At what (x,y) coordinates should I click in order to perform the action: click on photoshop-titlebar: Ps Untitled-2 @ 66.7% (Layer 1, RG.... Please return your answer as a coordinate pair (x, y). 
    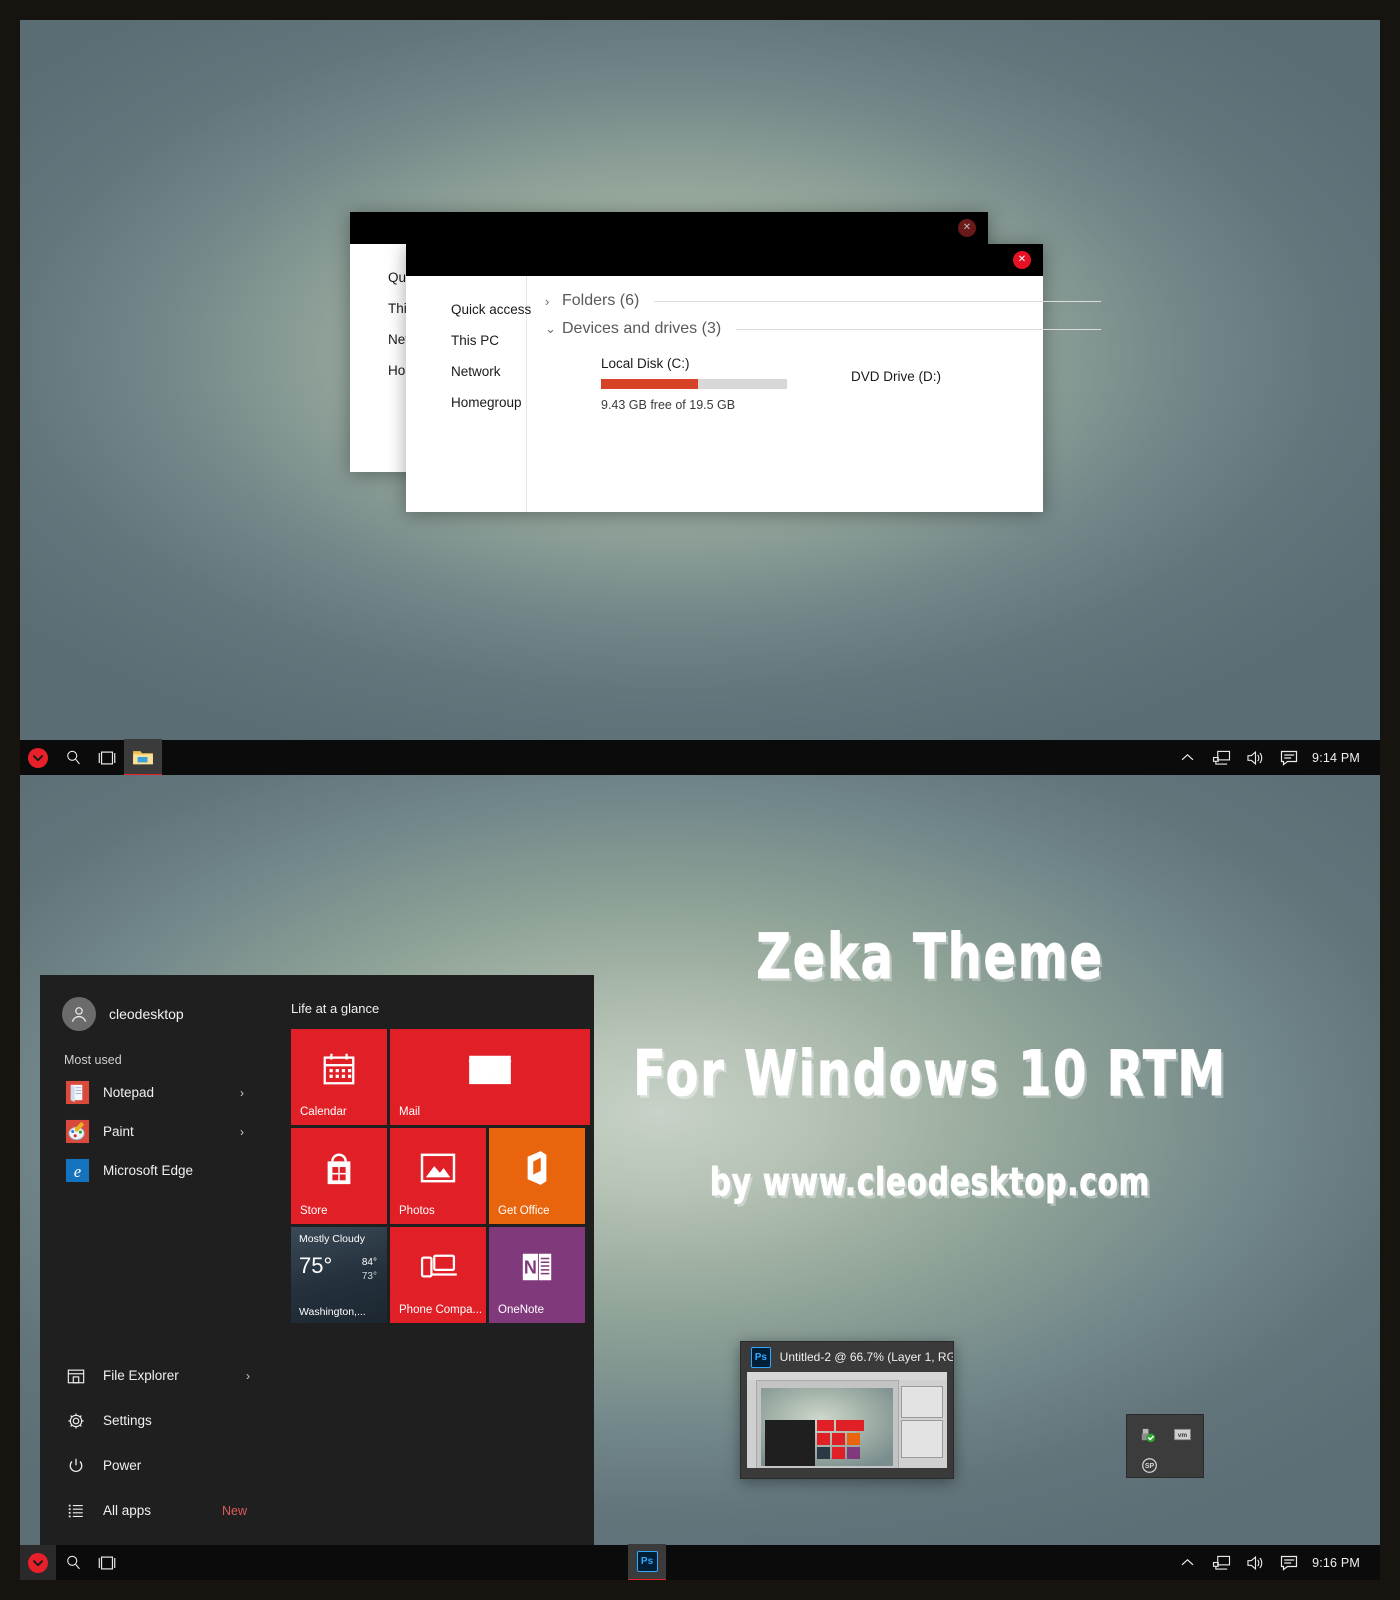
    Looking at the image, I should click on (847, 1357).